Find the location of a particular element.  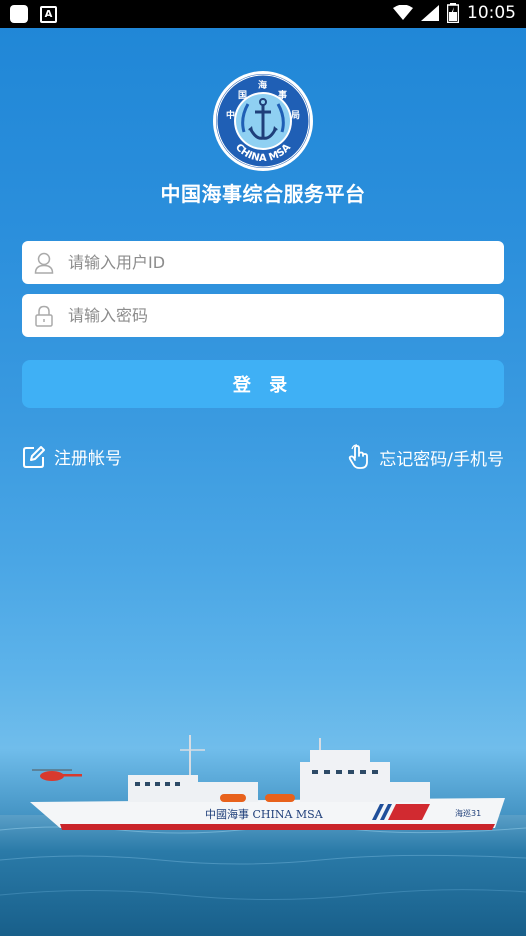

forgot-label: 忘记密码/手机号 is located at coordinates (441, 459).